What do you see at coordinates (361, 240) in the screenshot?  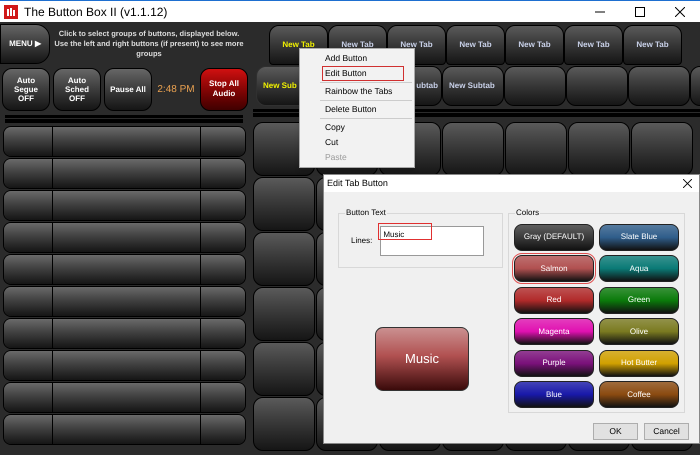 I see `lines-label: Lines:` at bounding box center [361, 240].